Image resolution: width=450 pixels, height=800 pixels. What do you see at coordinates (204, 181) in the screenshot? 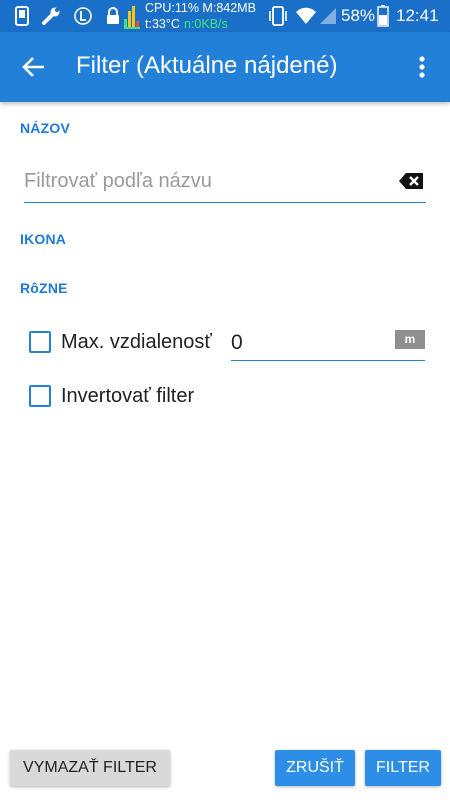
I see `name-filter-input` at bounding box center [204, 181].